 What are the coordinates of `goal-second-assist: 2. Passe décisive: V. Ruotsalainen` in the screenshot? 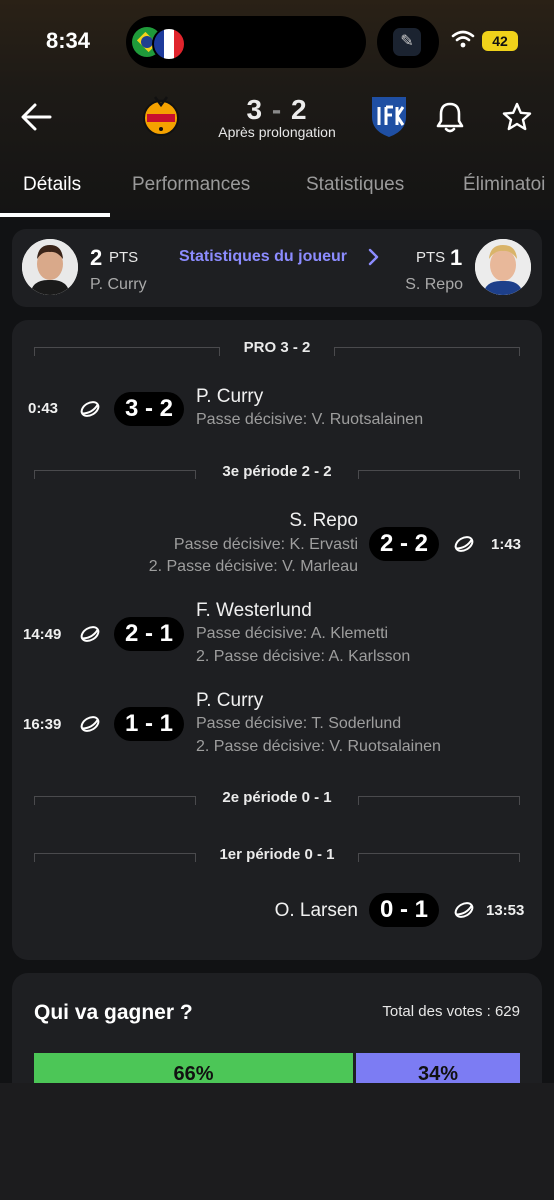 It's located at (318, 746).